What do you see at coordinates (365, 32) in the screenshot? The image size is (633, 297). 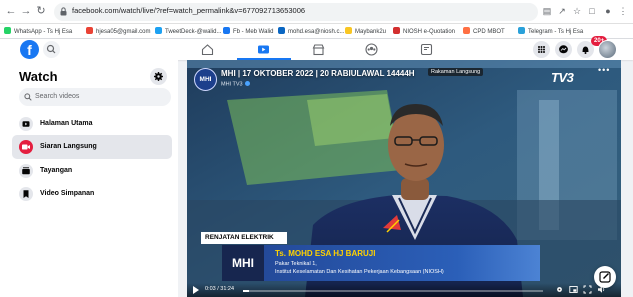 I see `bookmark-item: Maybank2u` at bounding box center [365, 32].